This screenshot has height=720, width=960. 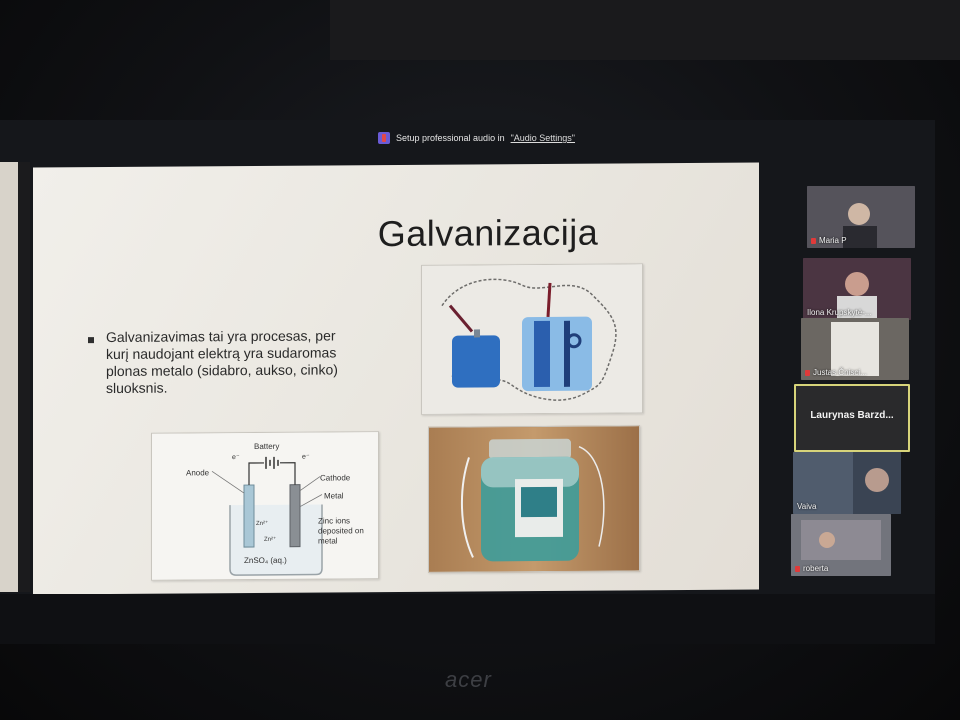 I want to click on audio-app-icon, so click(x=384, y=138).